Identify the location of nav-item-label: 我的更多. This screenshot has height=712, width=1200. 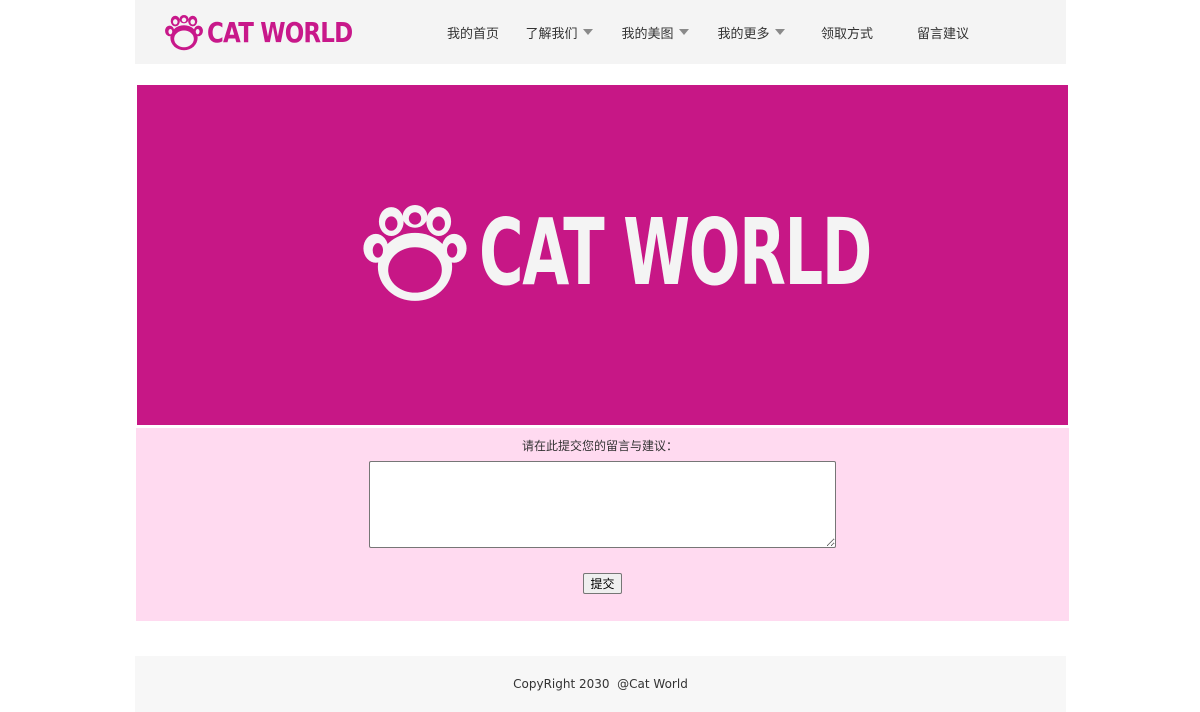
(743, 34).